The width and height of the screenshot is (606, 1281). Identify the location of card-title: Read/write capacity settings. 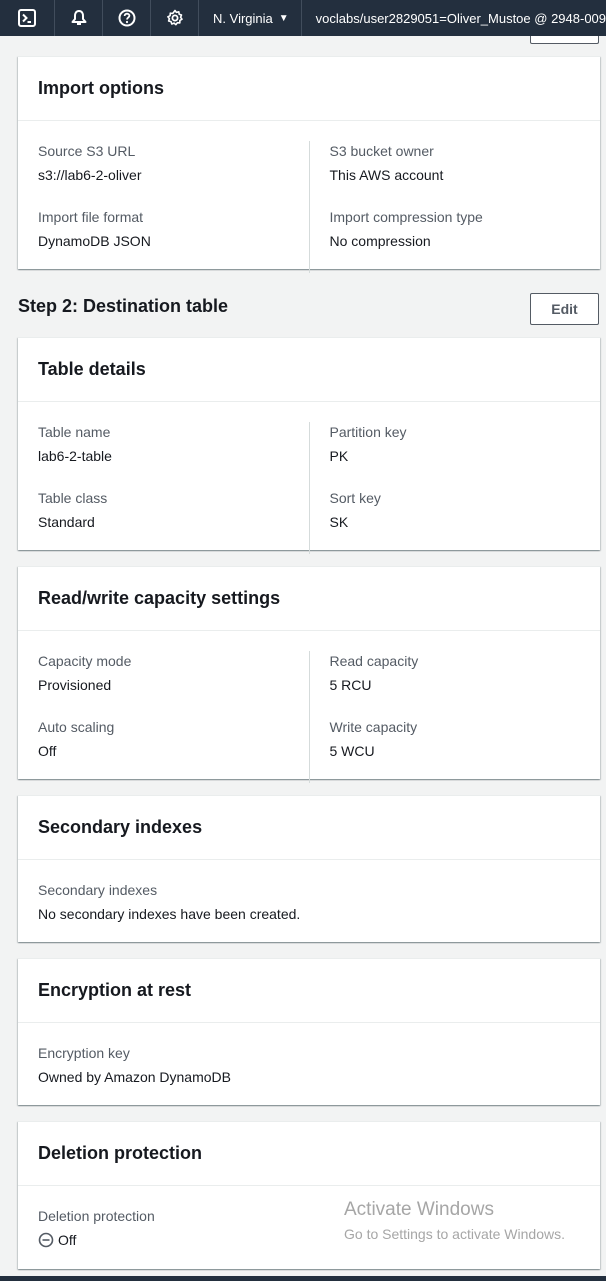
(159, 598).